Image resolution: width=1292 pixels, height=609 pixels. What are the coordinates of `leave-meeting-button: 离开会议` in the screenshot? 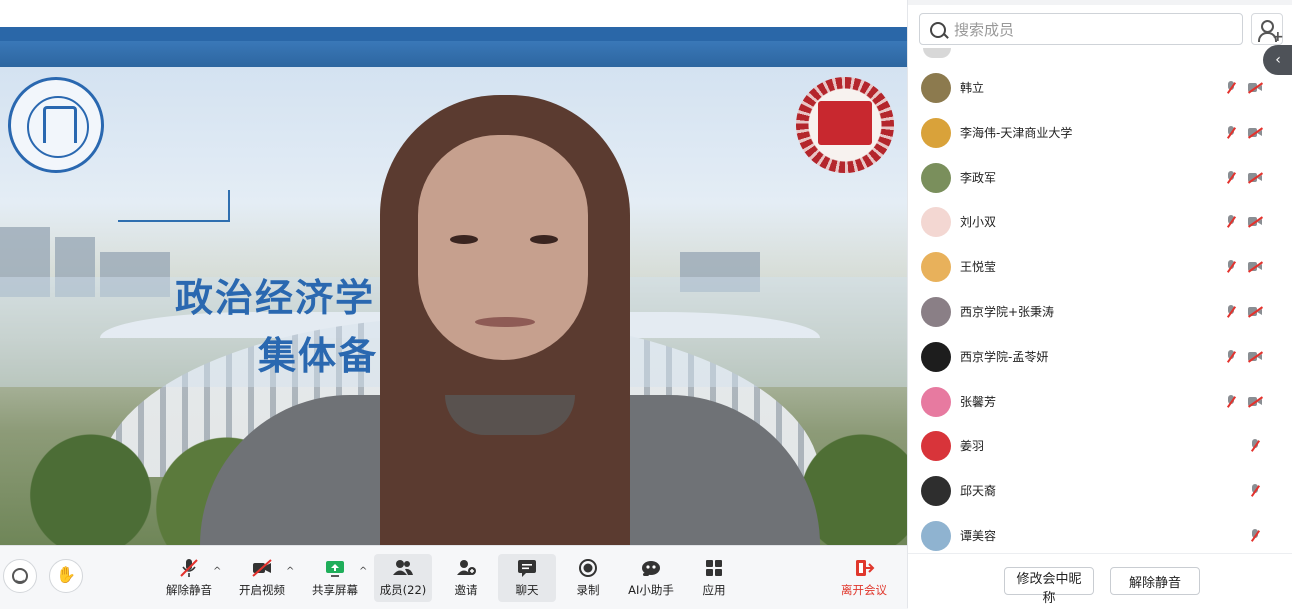 It's located at (864, 578).